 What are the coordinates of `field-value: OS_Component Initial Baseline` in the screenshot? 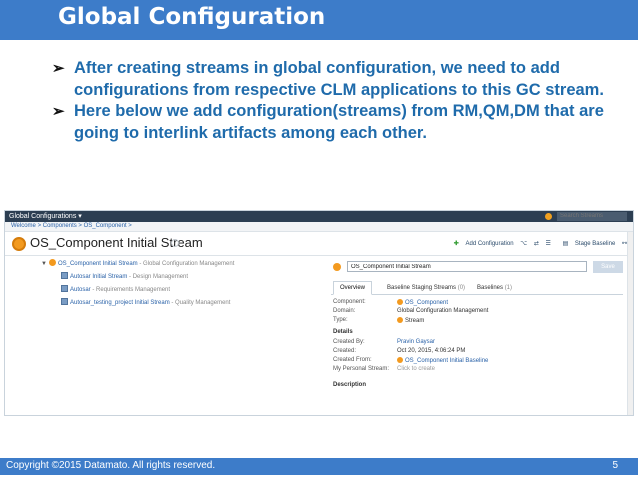 It's located at (447, 361).